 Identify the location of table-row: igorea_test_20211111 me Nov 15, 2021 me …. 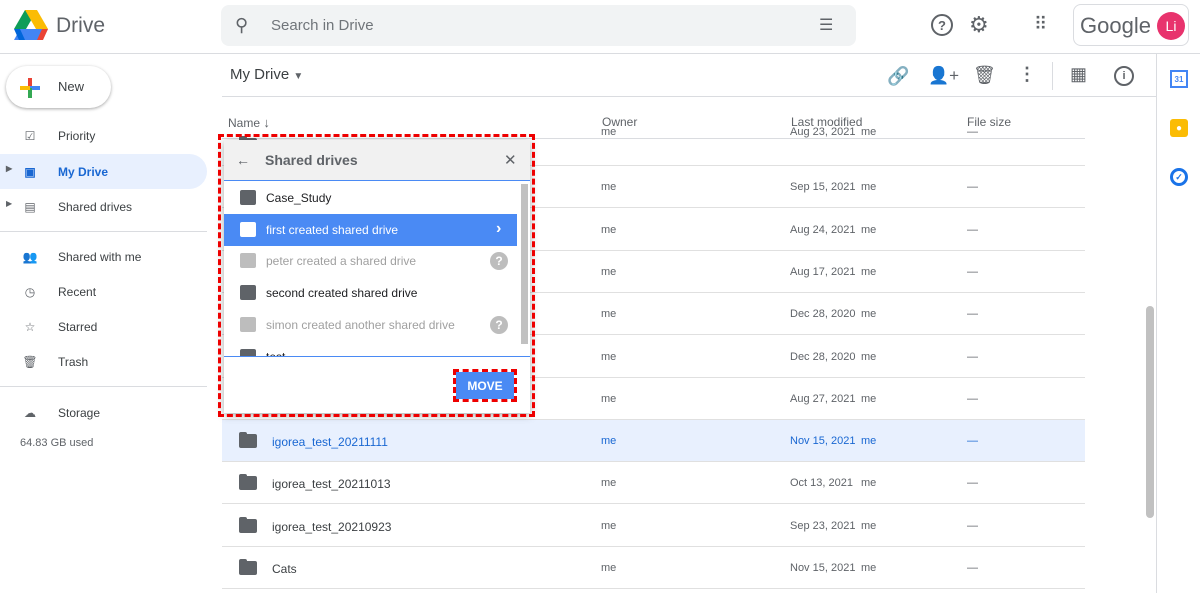
(653, 441).